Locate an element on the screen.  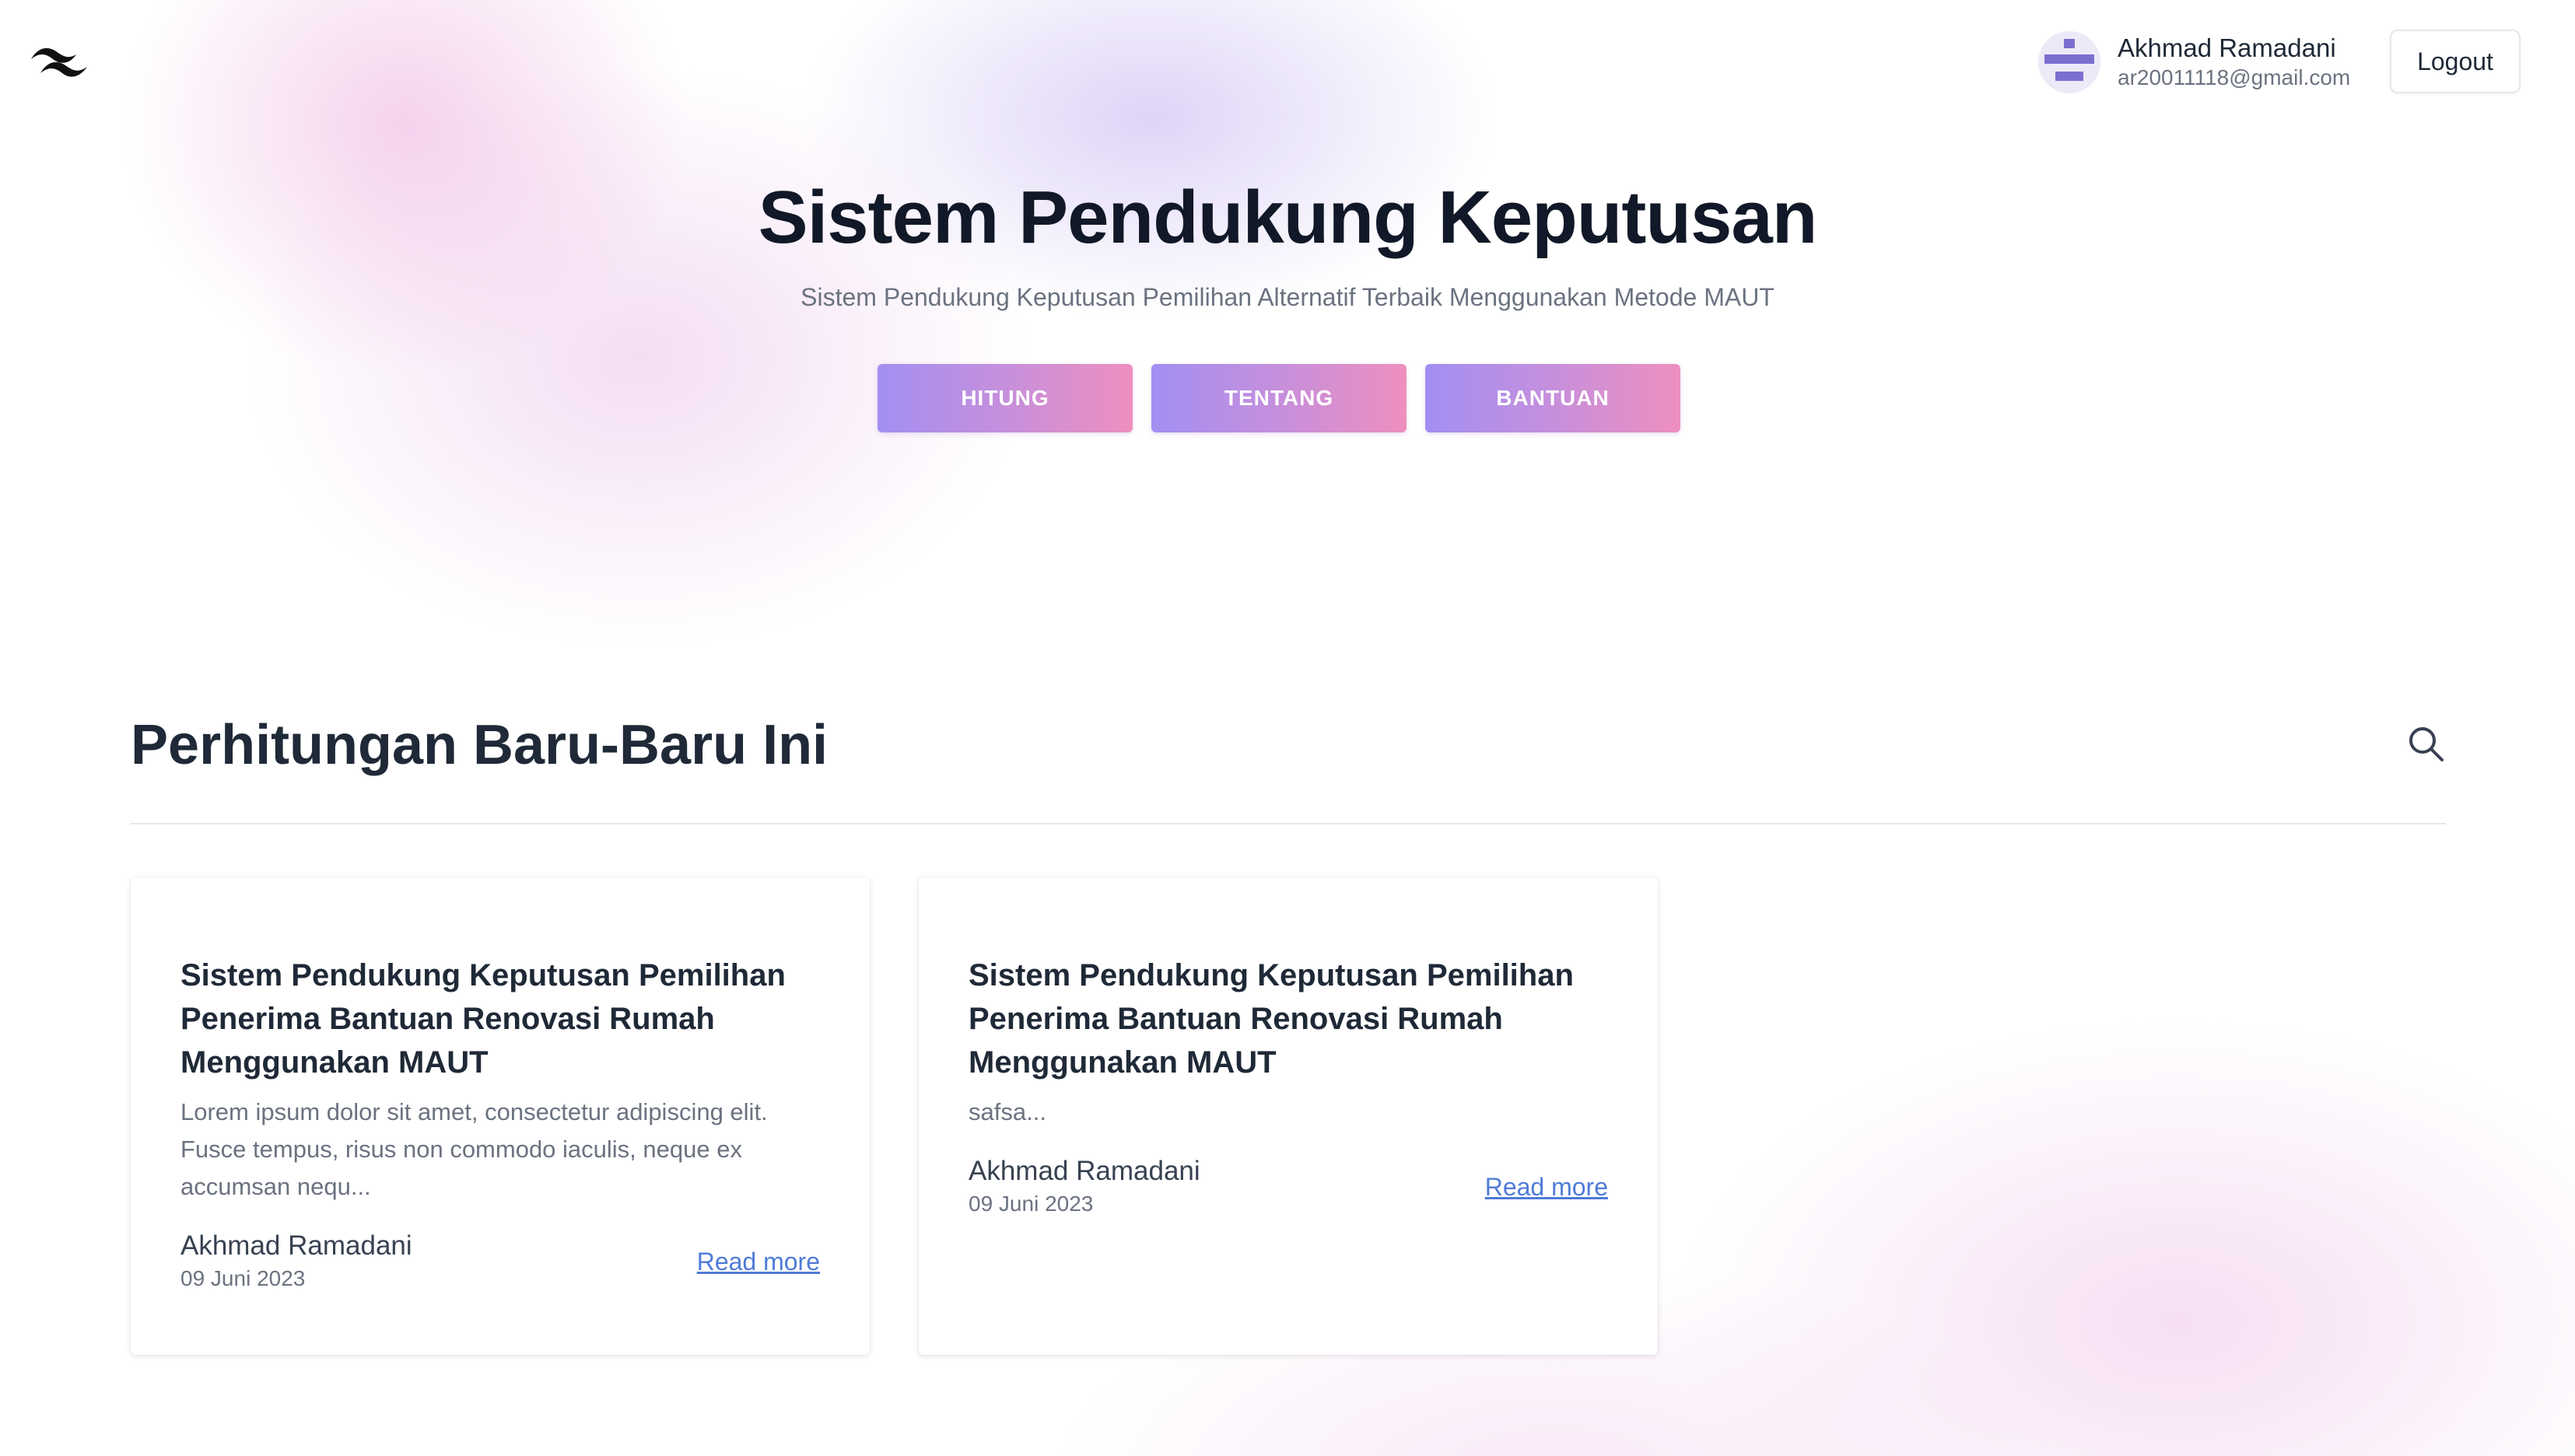
search-icon is located at coordinates (2426, 744).